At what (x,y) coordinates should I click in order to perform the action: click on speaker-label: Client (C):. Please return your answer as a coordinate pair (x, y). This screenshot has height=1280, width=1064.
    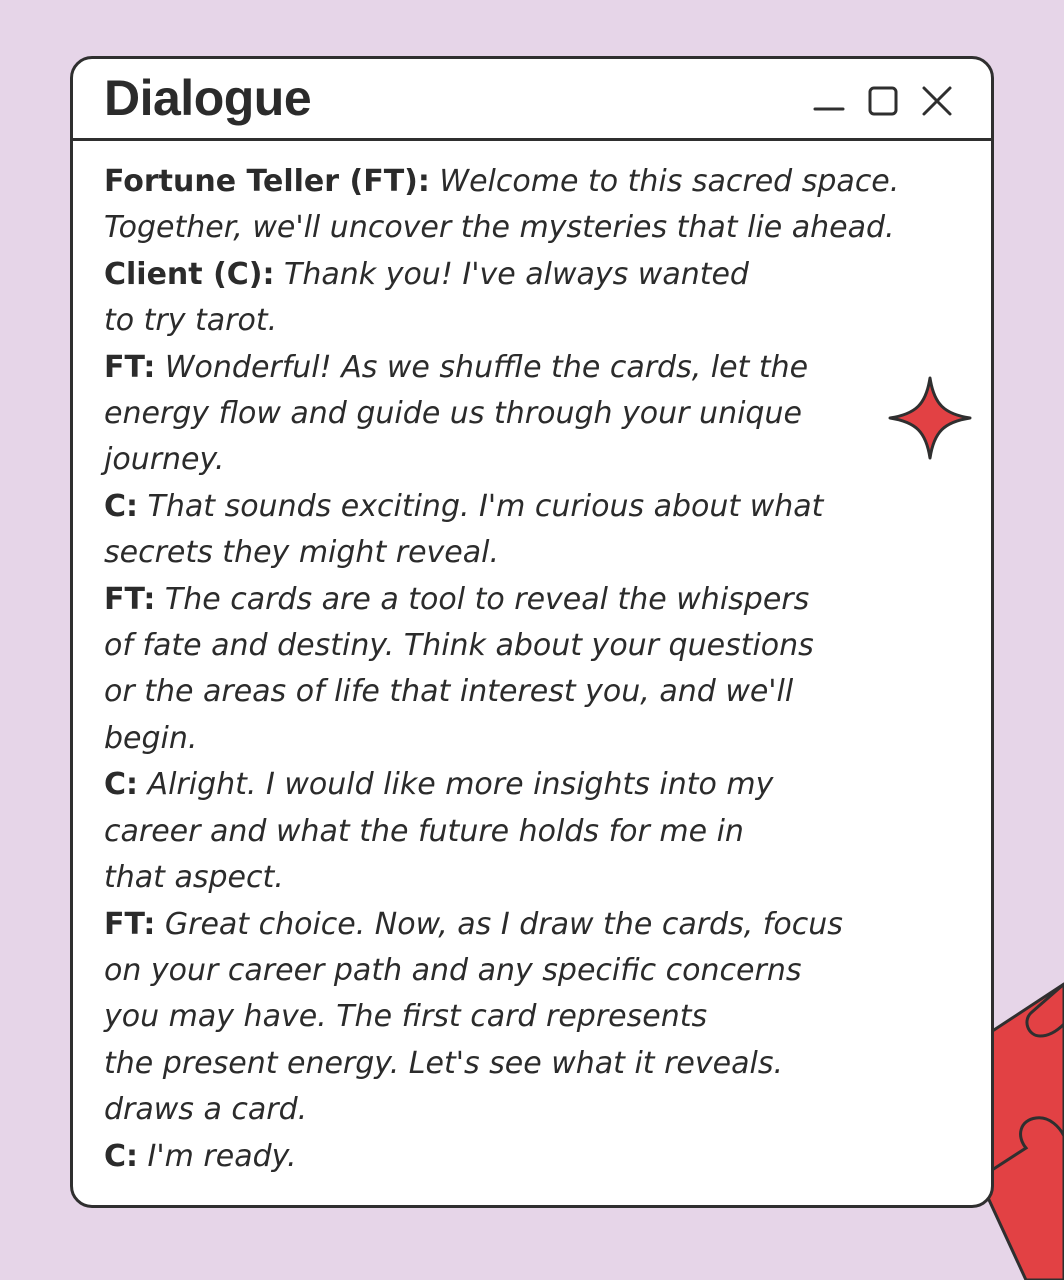
    Looking at the image, I should click on (189, 274).